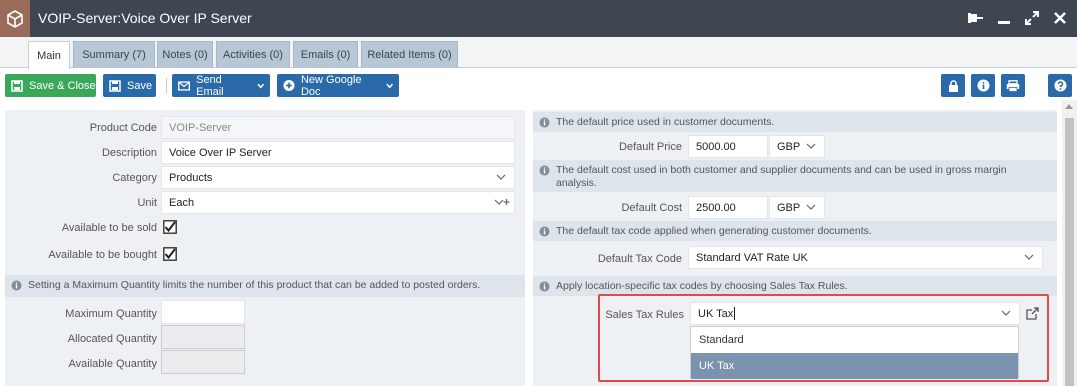 The height and width of the screenshot is (386, 1077). I want to click on info-button, so click(983, 85).